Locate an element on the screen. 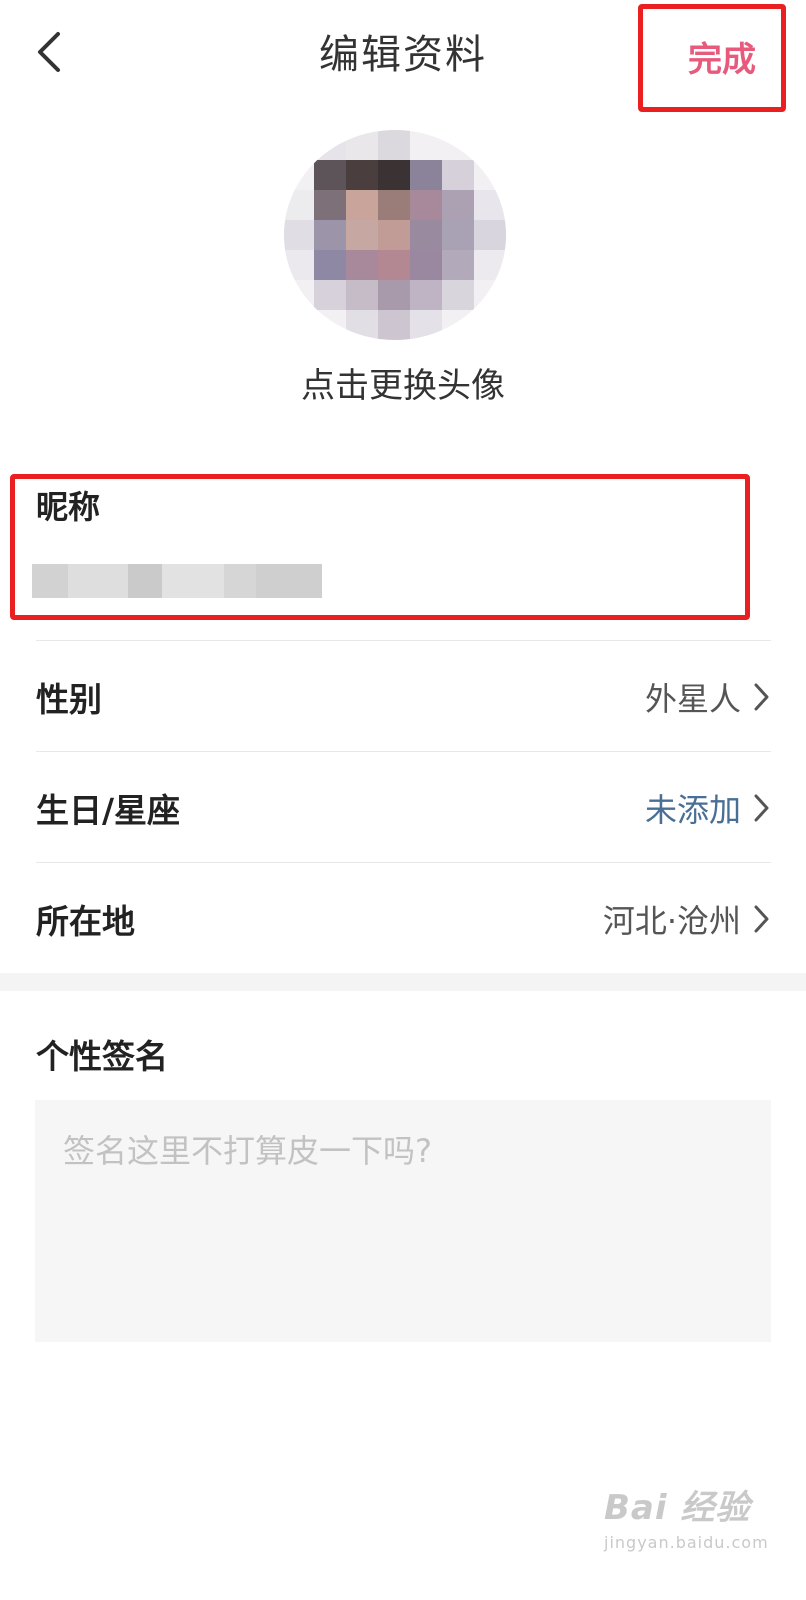 This screenshot has width=806, height=1600. location-value: 河北·沧州 is located at coordinates (671, 921).